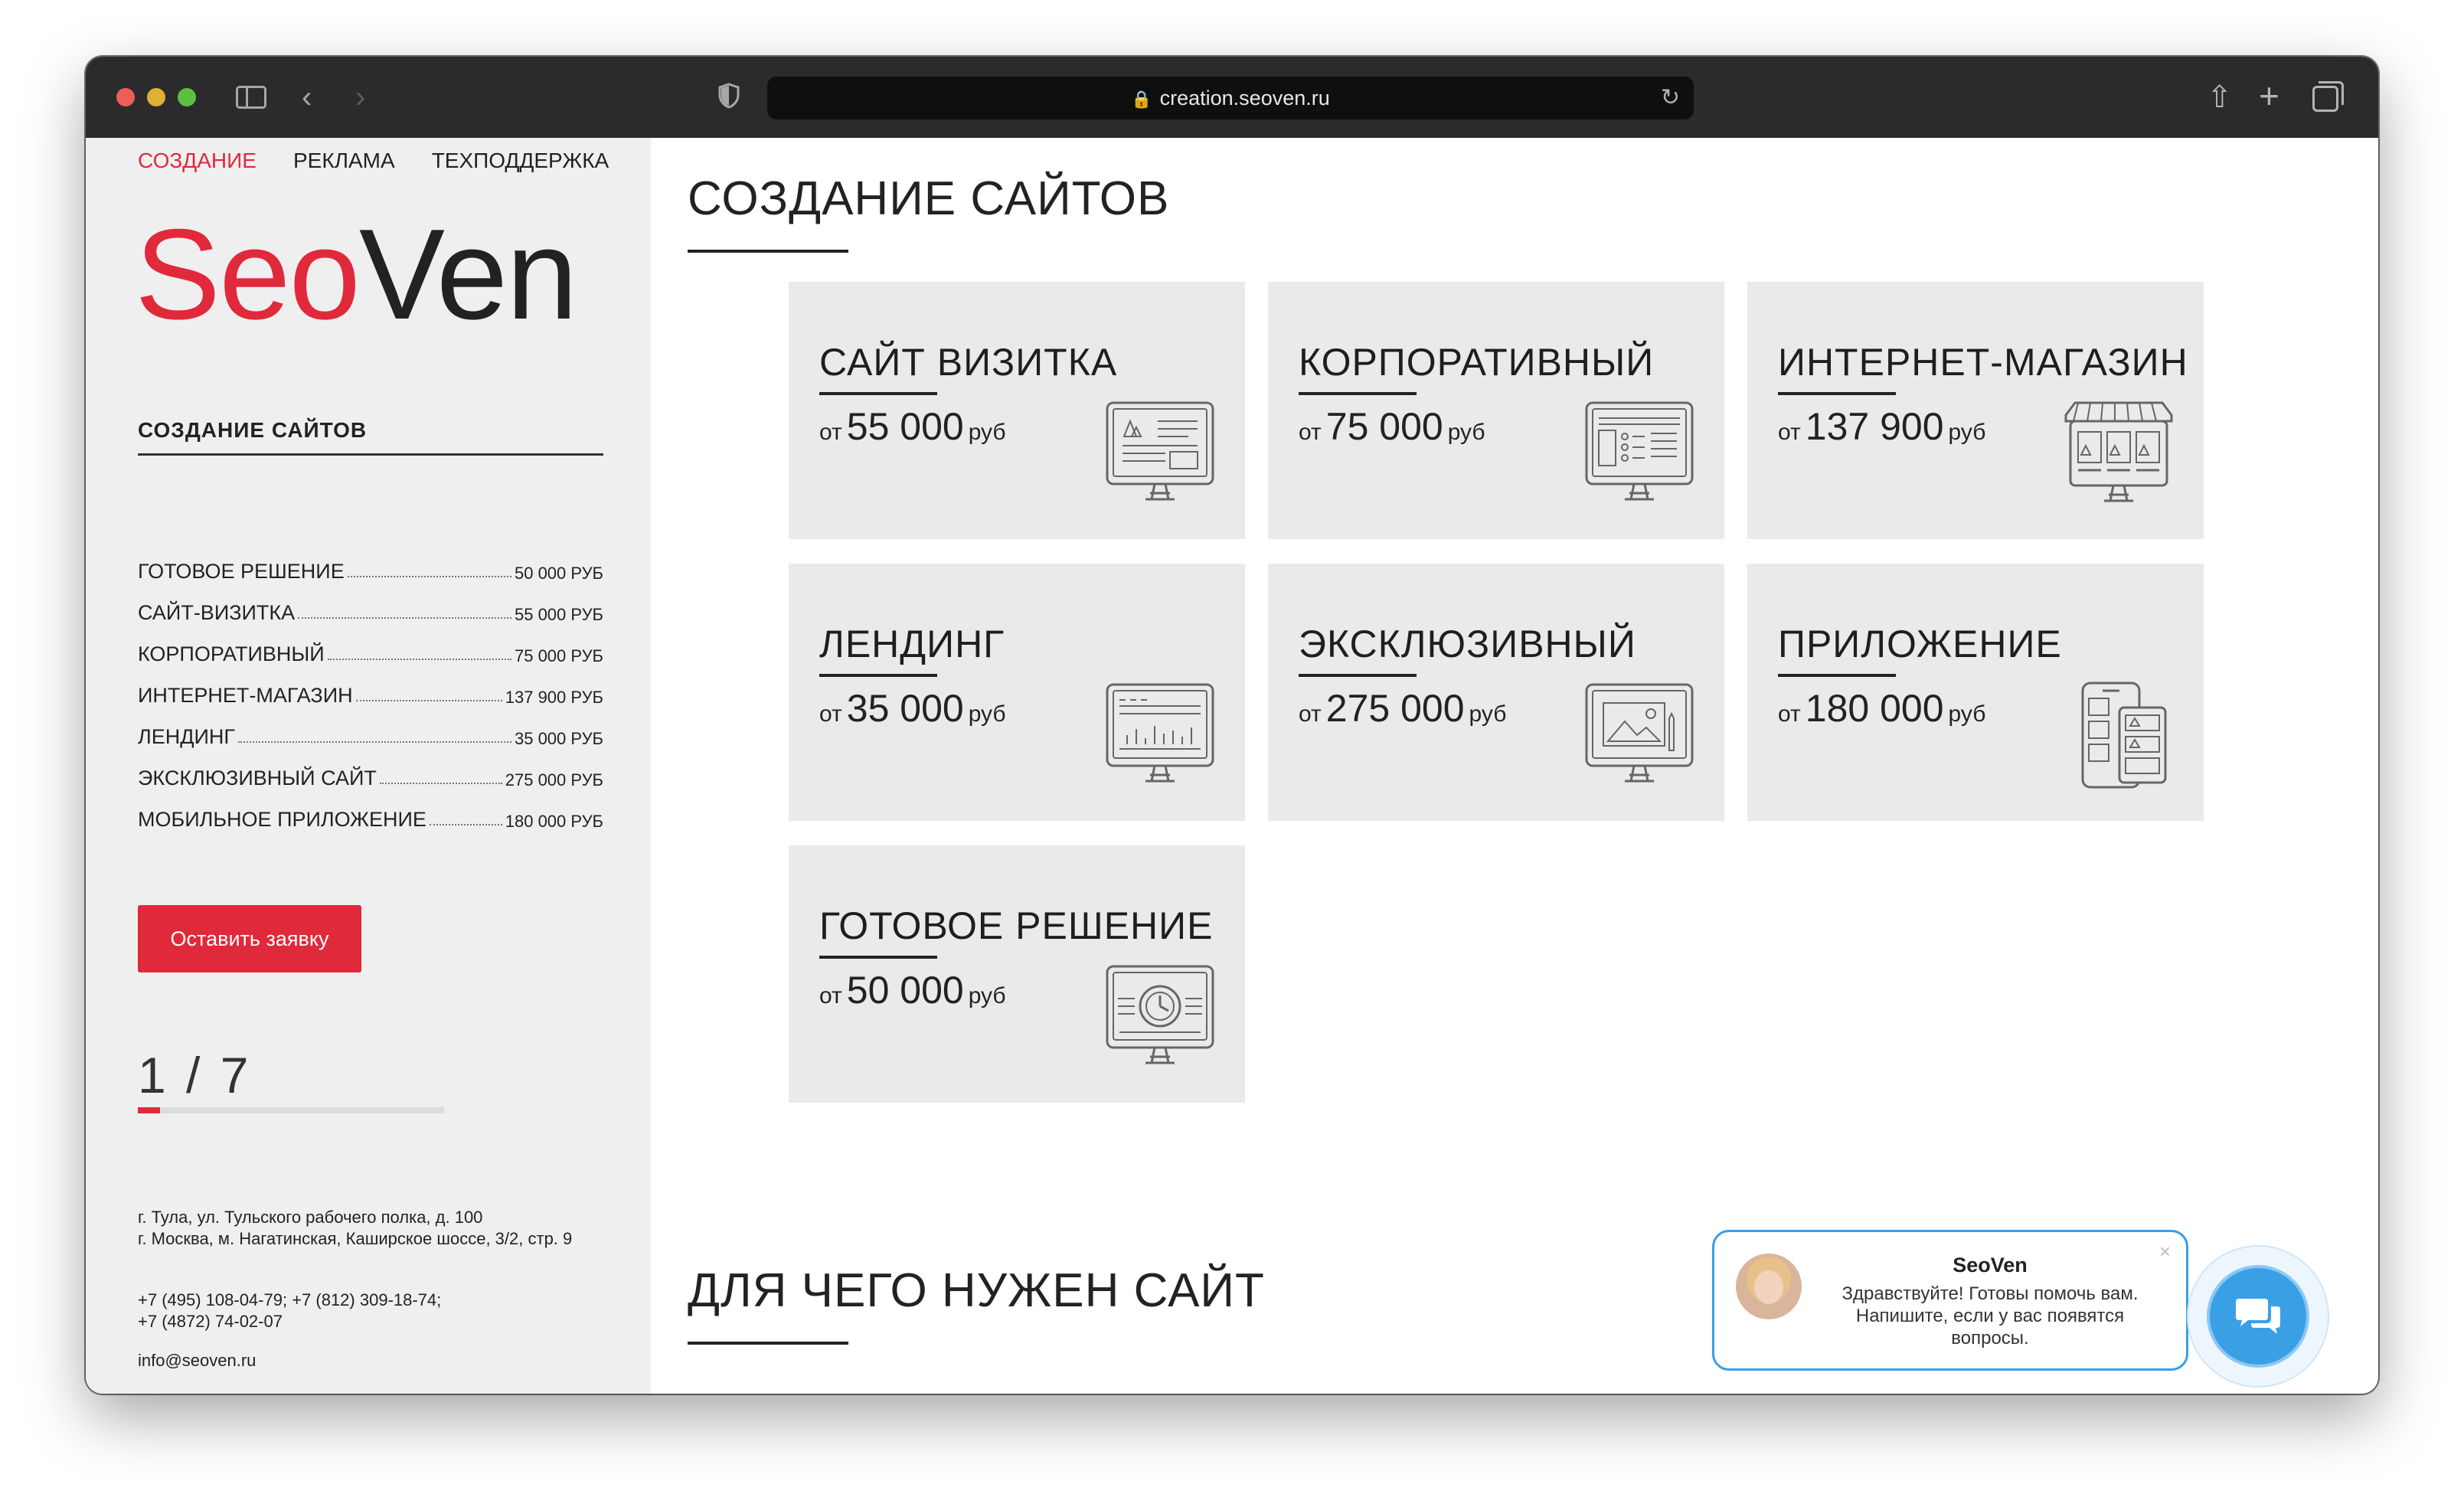 The width and height of the screenshot is (2464, 1507). I want to click on price-number: 275 000, so click(1395, 708).